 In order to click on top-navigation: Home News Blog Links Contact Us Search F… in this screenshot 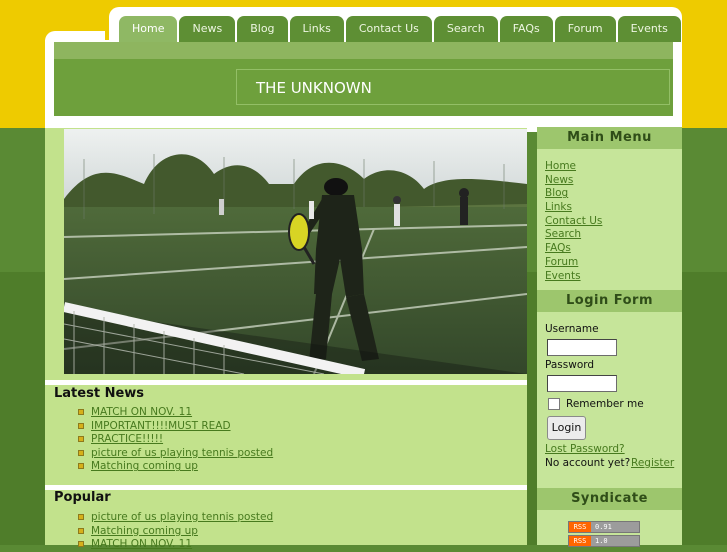, I will do `click(400, 29)`.